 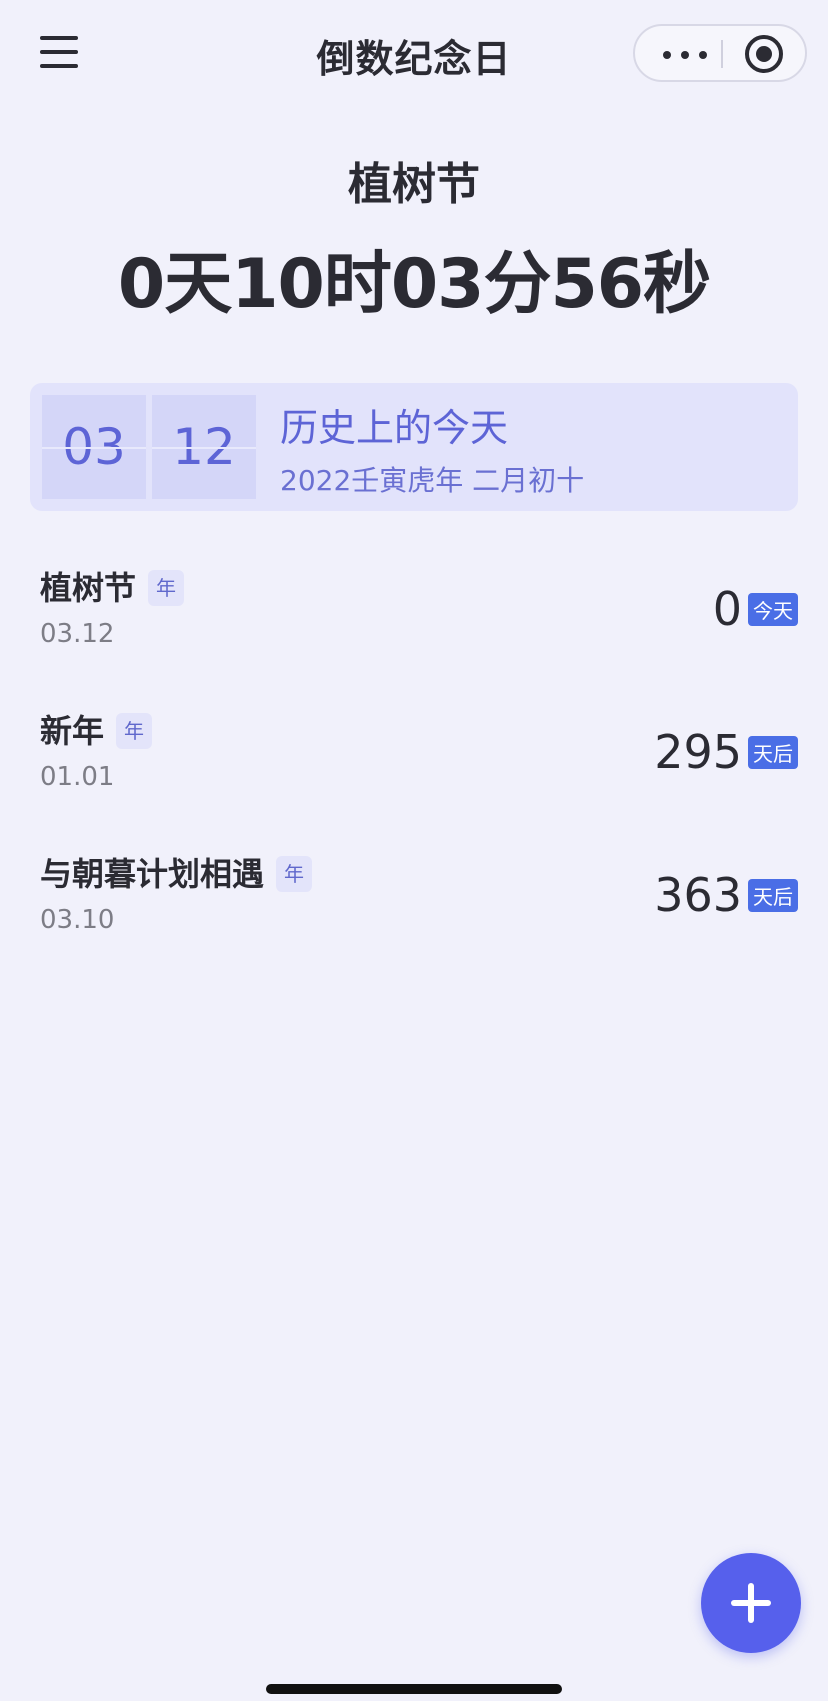 I want to click on list-item: 与朝暮计划相遇年 03.10 363 天后, so click(x=414, y=912).